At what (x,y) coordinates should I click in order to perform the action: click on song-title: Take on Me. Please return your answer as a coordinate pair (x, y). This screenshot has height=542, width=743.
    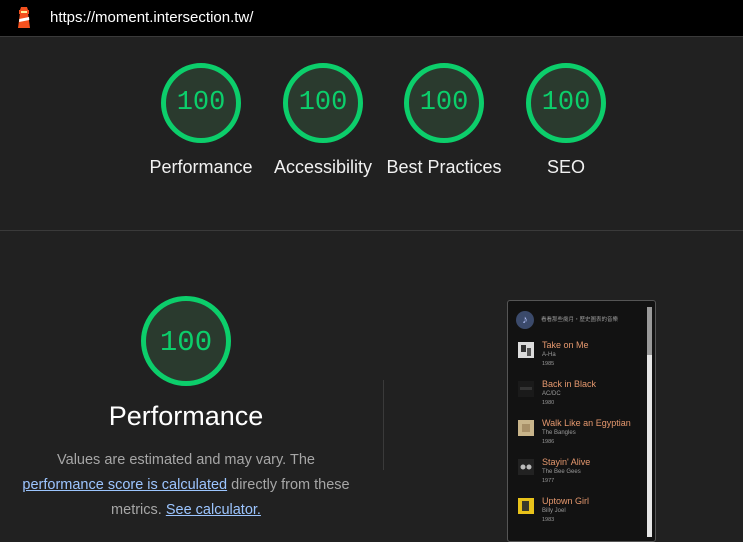
    Looking at the image, I should click on (565, 345).